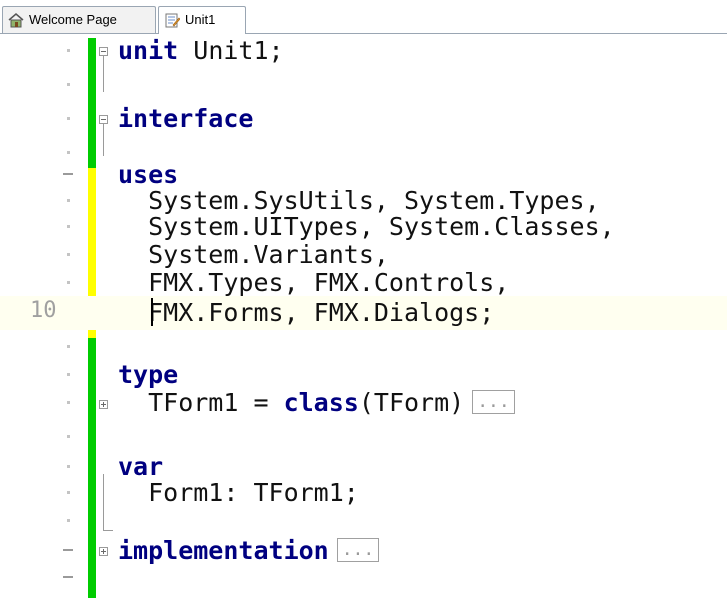 The width and height of the screenshot is (727, 600). What do you see at coordinates (363, 51) in the screenshot?
I see `code-line: unit Unit1;` at bounding box center [363, 51].